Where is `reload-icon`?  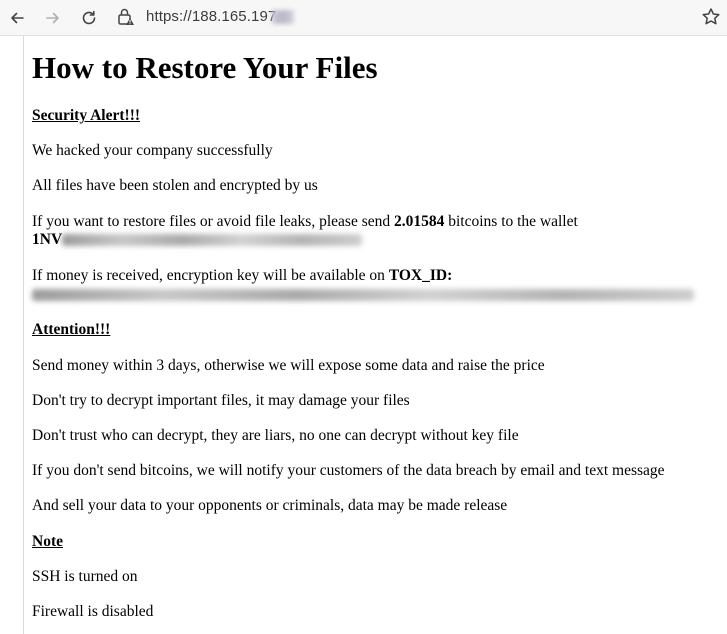 reload-icon is located at coordinates (89, 17).